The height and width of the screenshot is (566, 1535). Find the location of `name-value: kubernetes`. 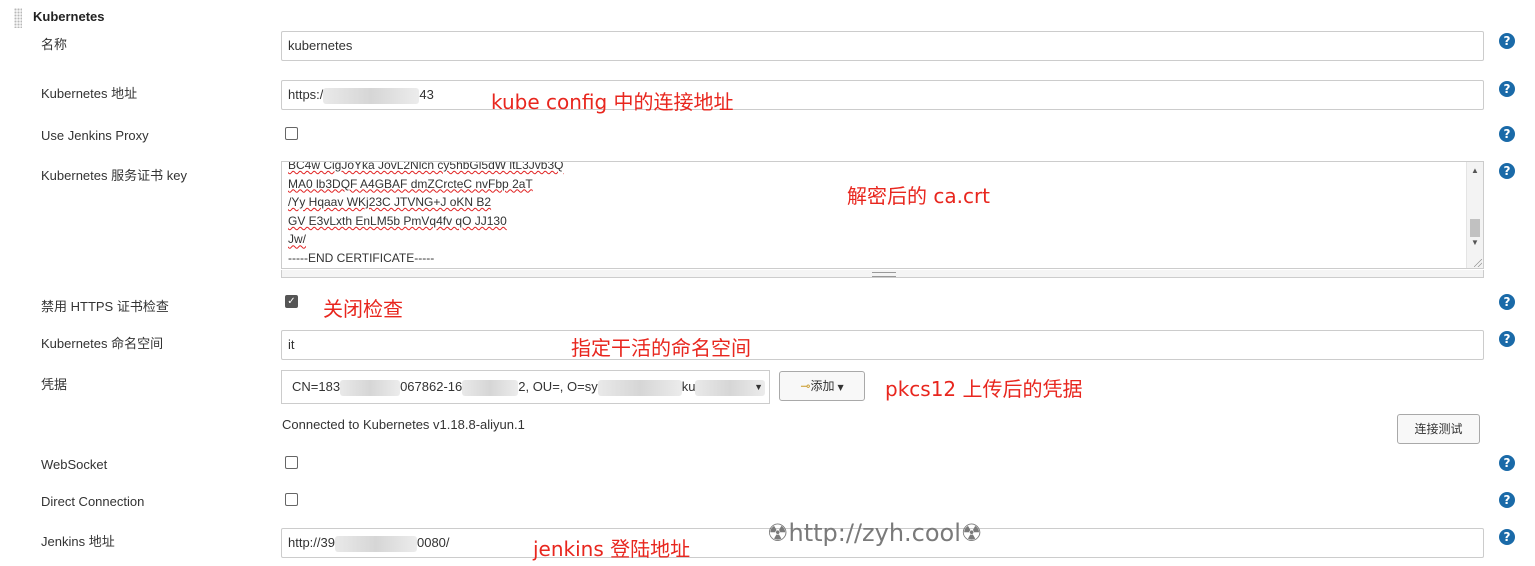

name-value: kubernetes is located at coordinates (320, 45).